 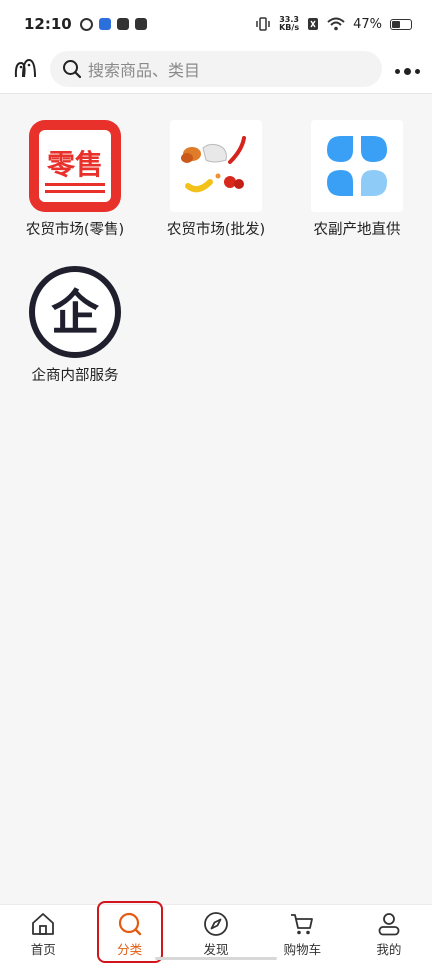 I want to click on net-speed-unit: KB/s, so click(x=289, y=27).